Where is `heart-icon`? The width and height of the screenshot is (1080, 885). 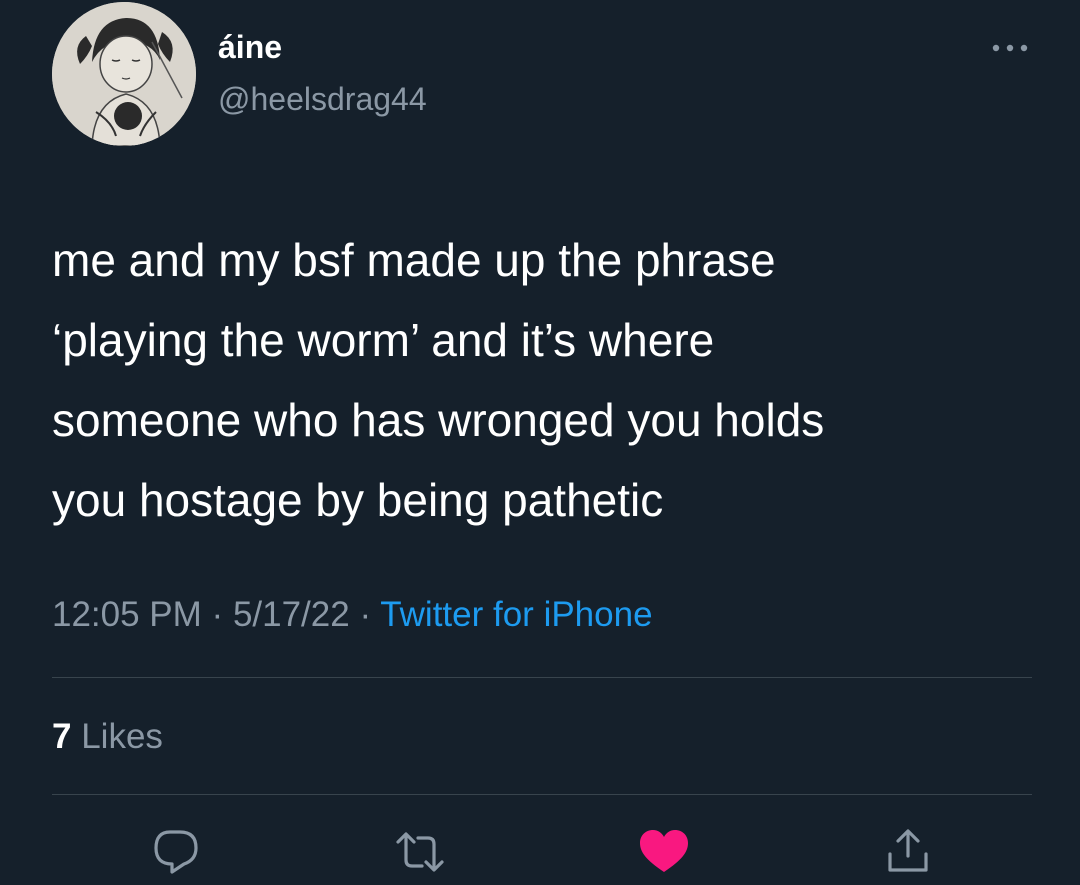
heart-icon is located at coordinates (664, 851).